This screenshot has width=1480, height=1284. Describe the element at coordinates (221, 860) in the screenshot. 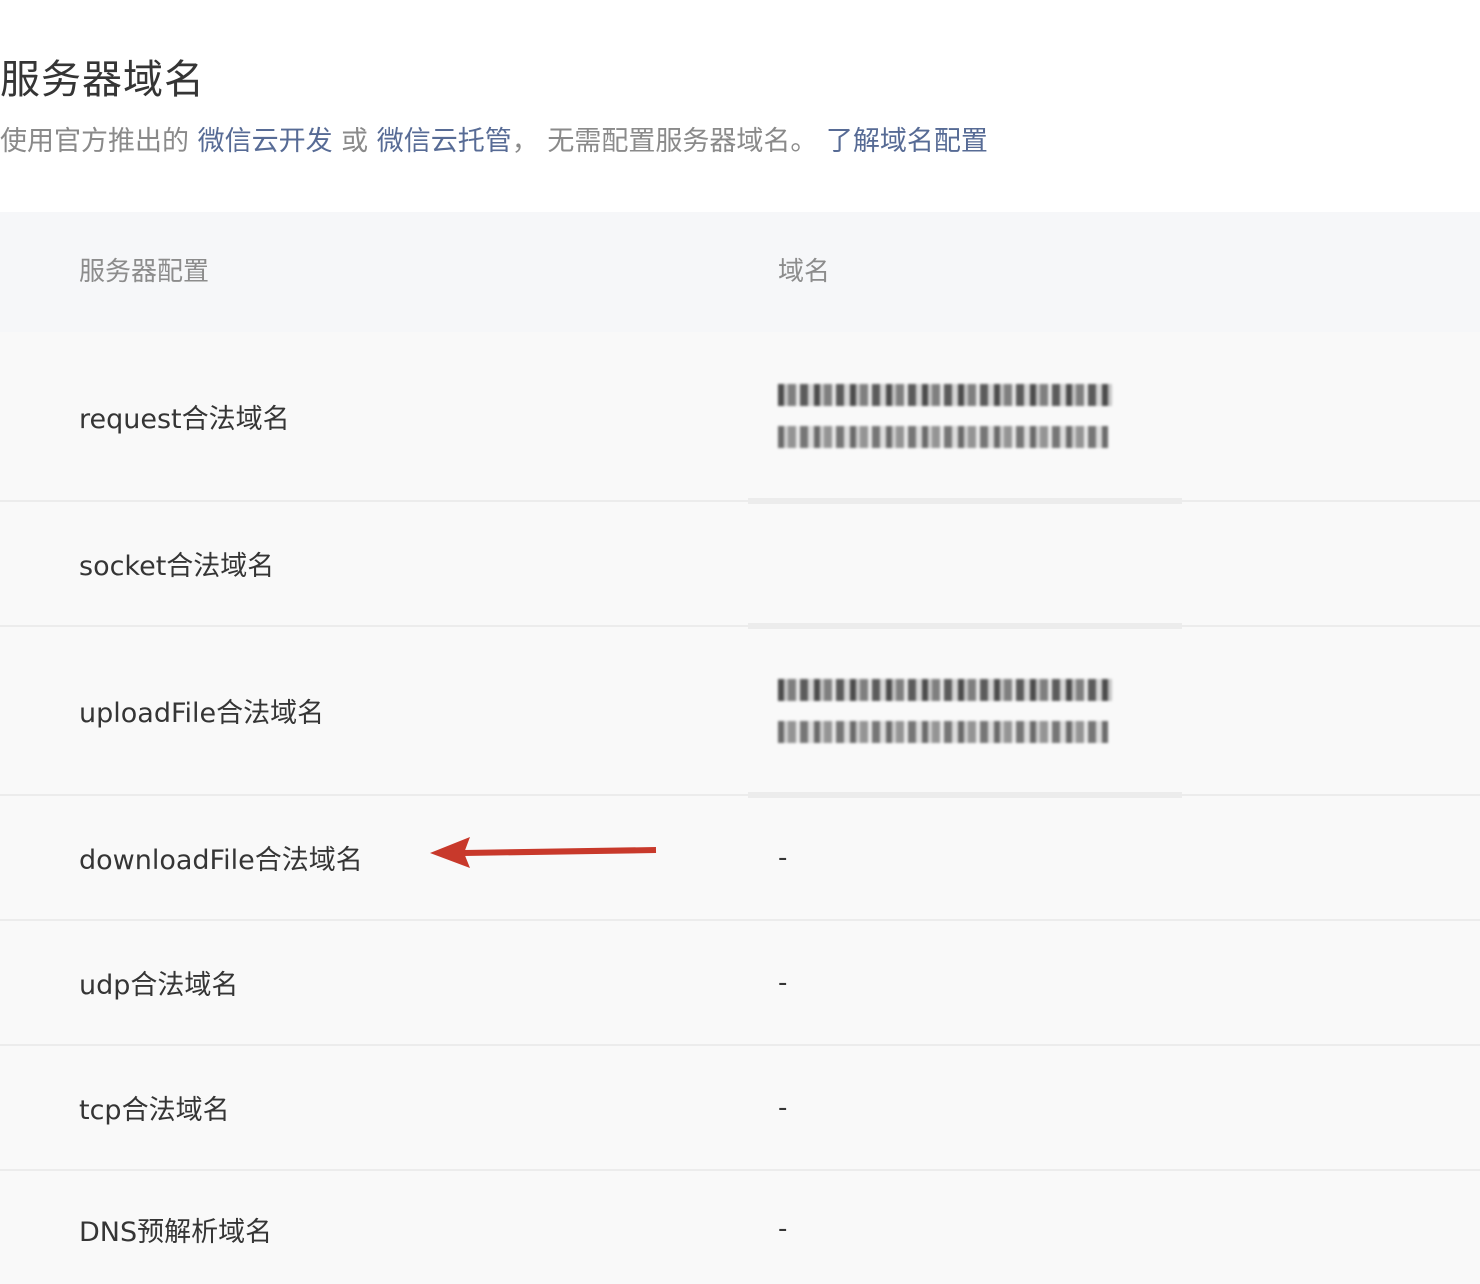

I see `row-label: downloadFile合法域名` at that location.